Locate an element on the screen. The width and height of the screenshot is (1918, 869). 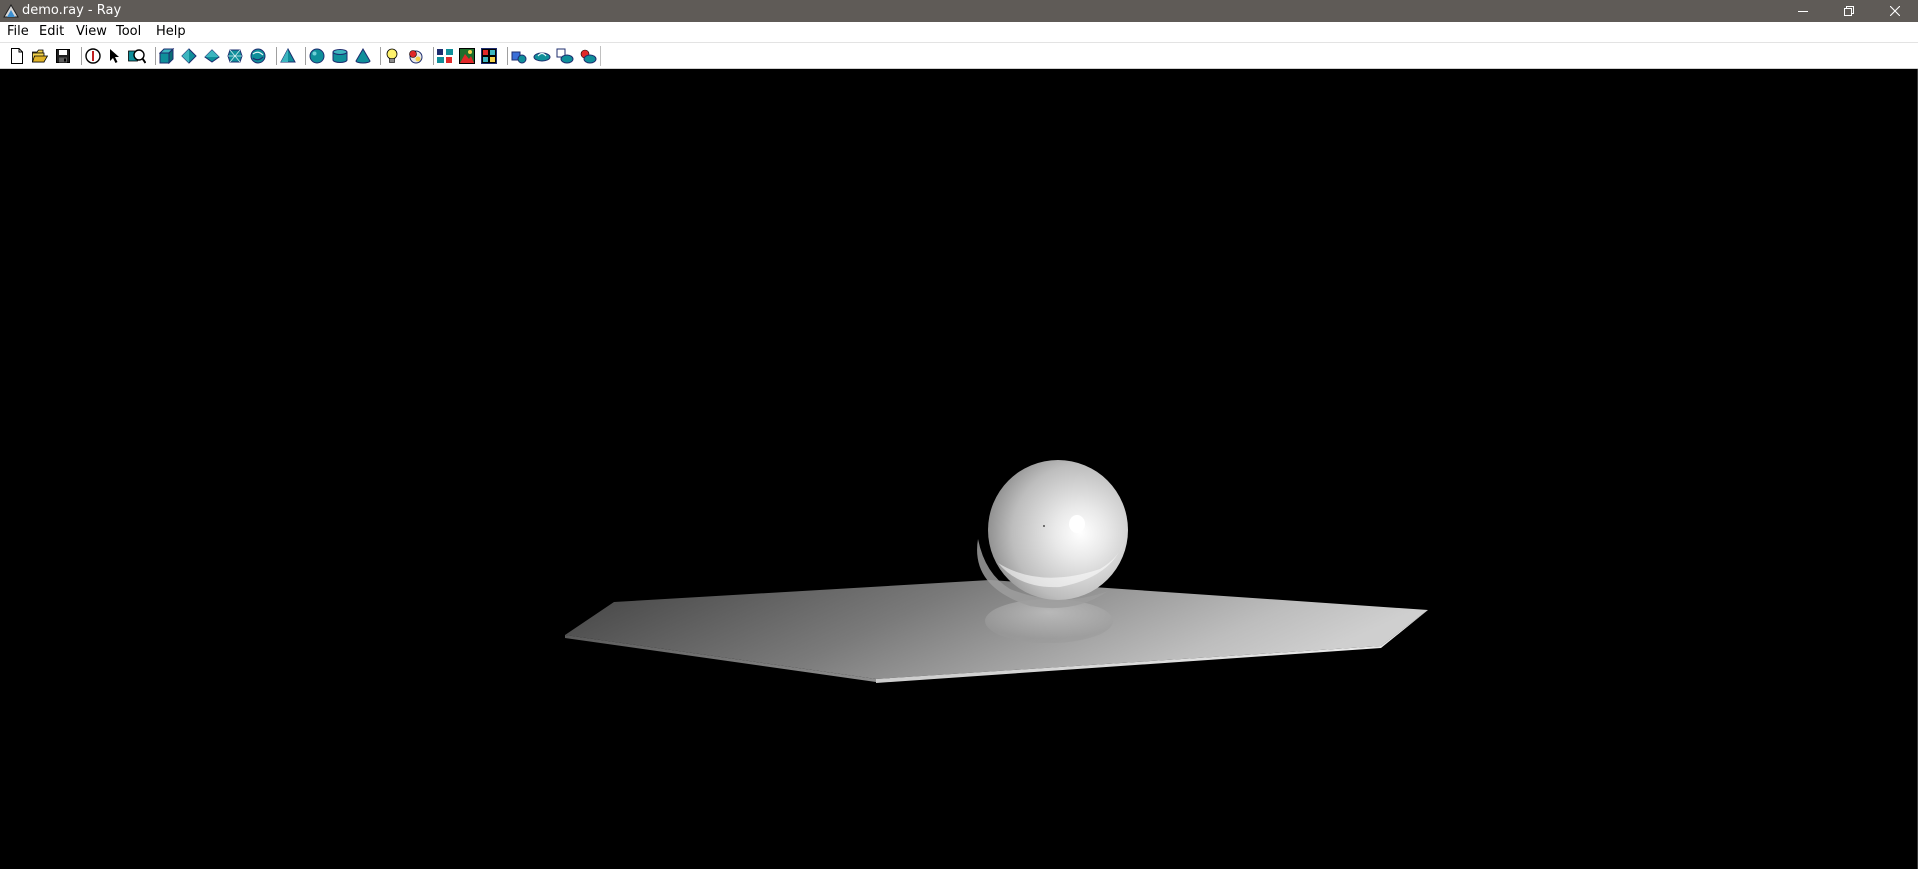
cube-icon is located at coordinates (167, 56).